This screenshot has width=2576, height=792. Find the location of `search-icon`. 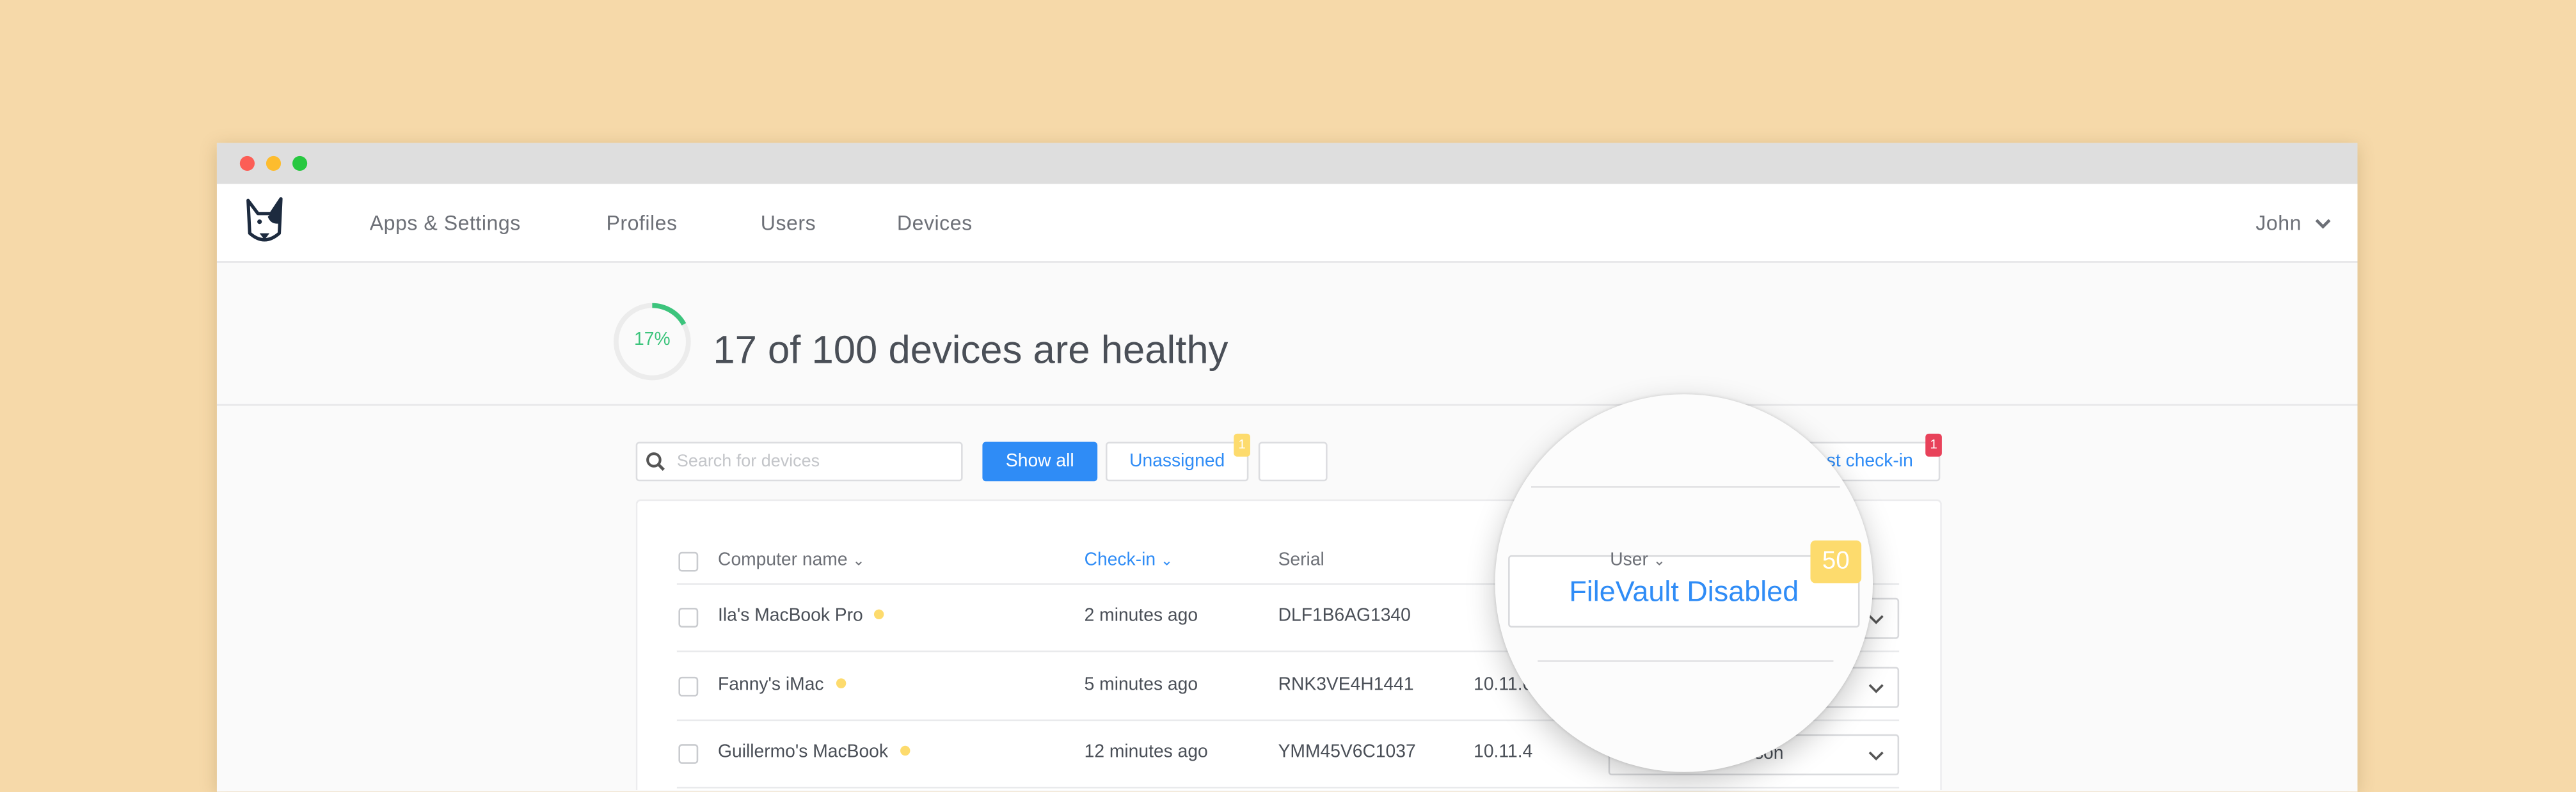

search-icon is located at coordinates (656, 461).